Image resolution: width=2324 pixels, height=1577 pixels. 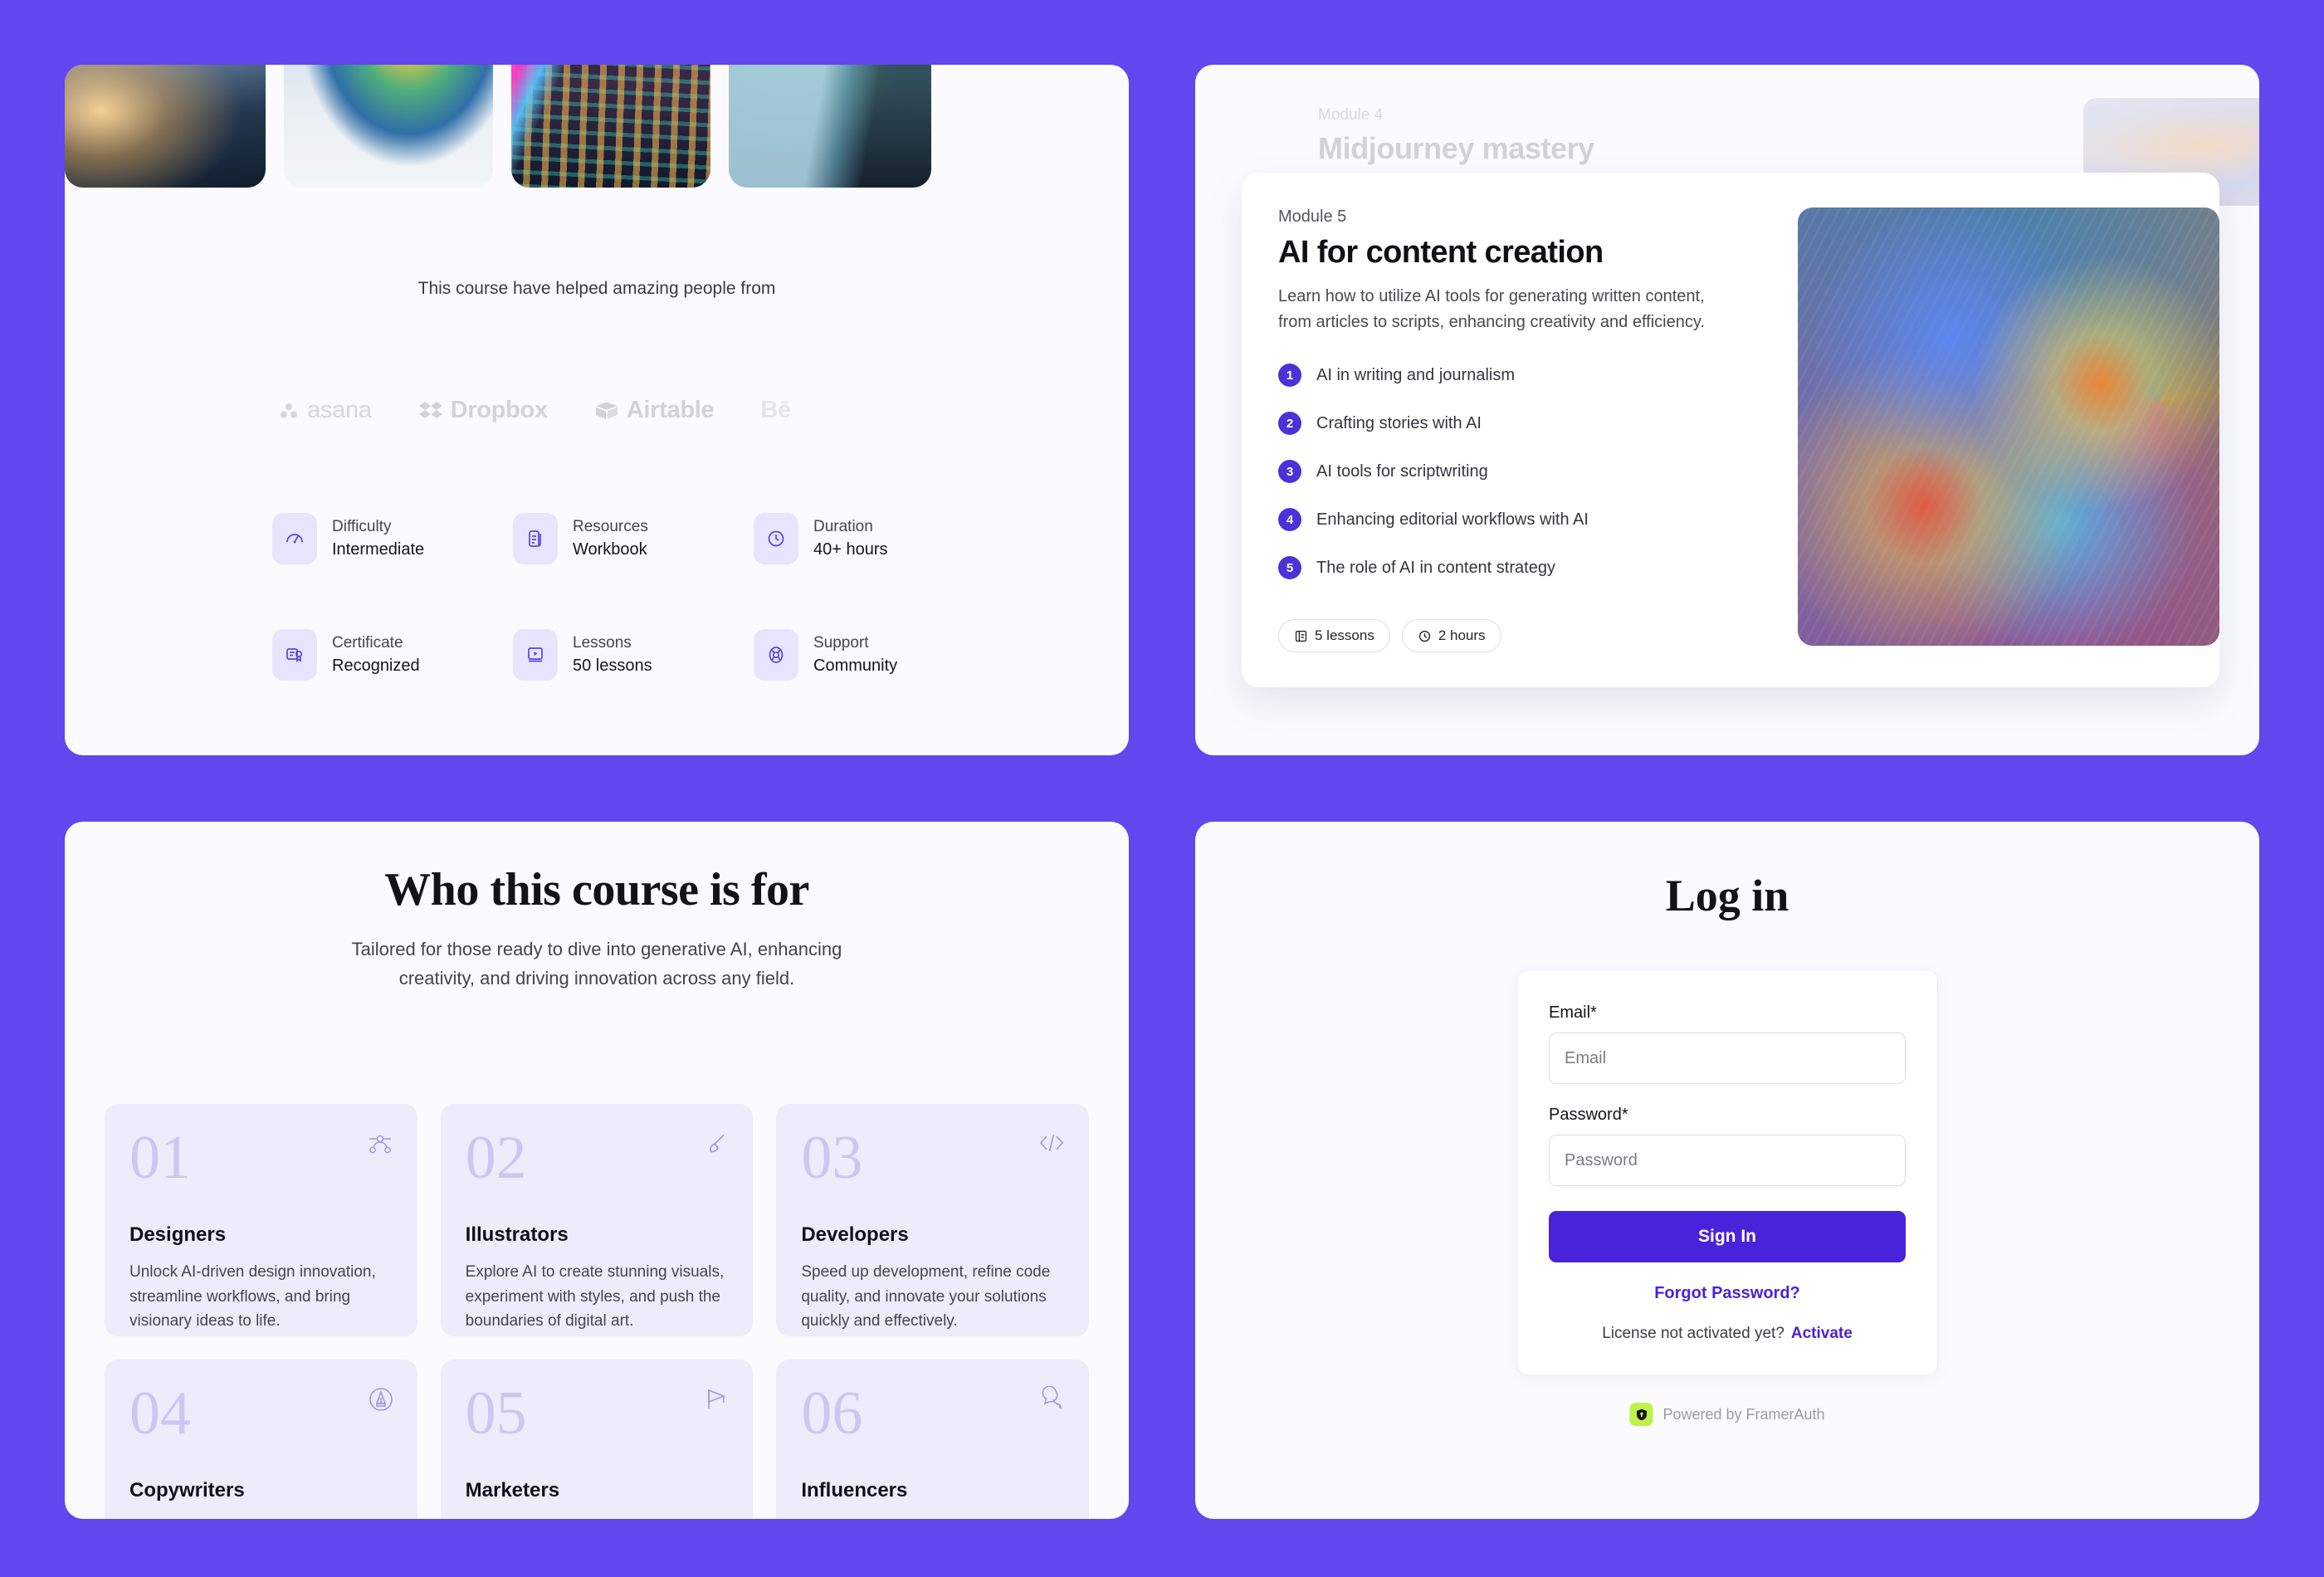 What do you see at coordinates (1573, 1013) in the screenshot?
I see `email-label: Email*` at bounding box center [1573, 1013].